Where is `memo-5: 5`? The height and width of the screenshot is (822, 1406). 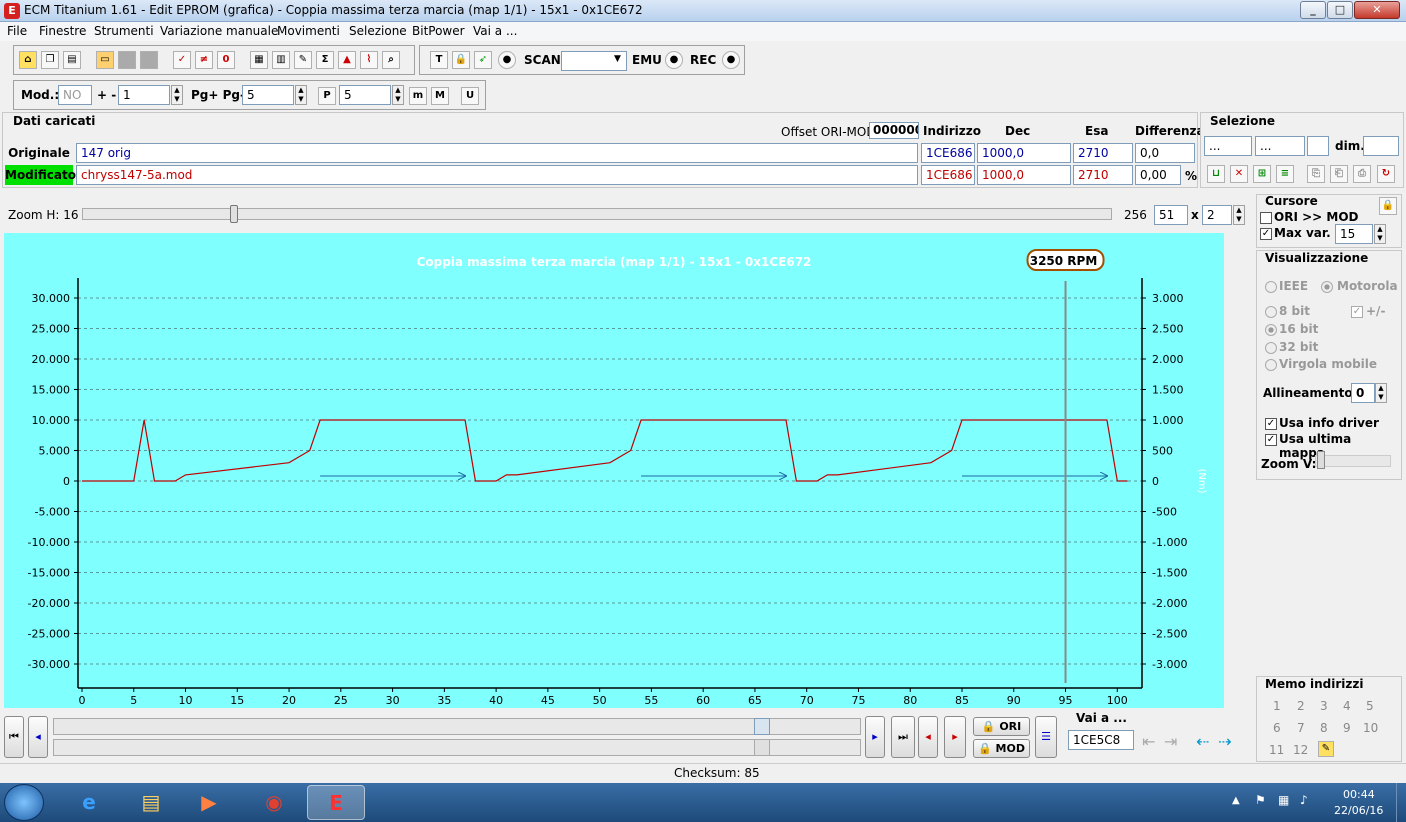 memo-5: 5 is located at coordinates (1370, 706).